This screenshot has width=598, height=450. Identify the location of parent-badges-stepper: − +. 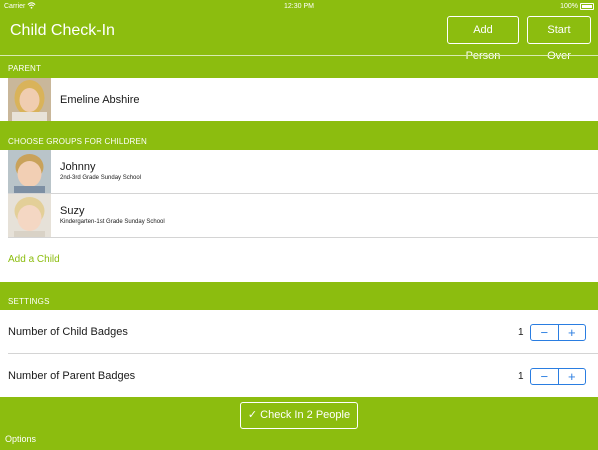
(558, 376).